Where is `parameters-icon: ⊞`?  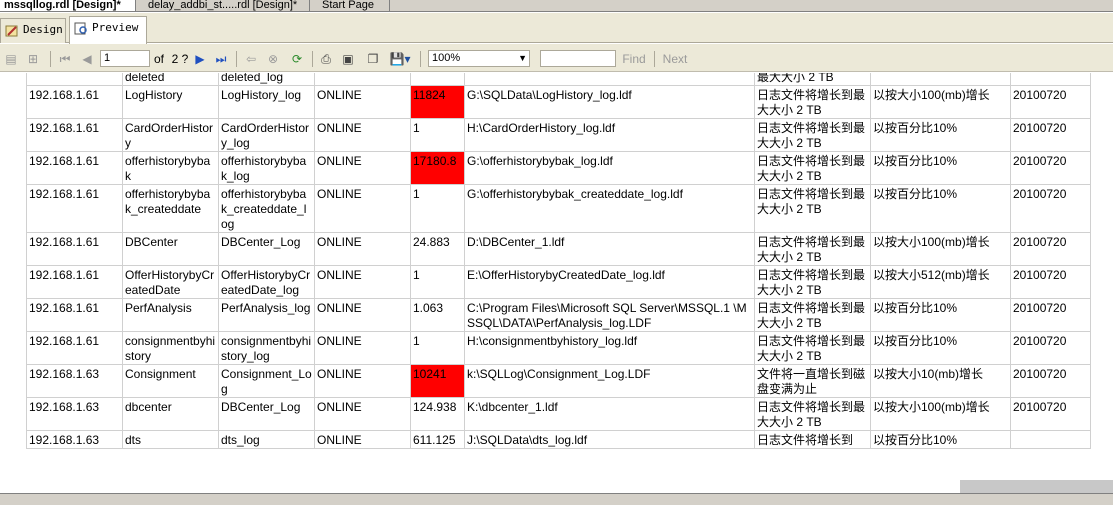 parameters-icon: ⊞ is located at coordinates (33, 59).